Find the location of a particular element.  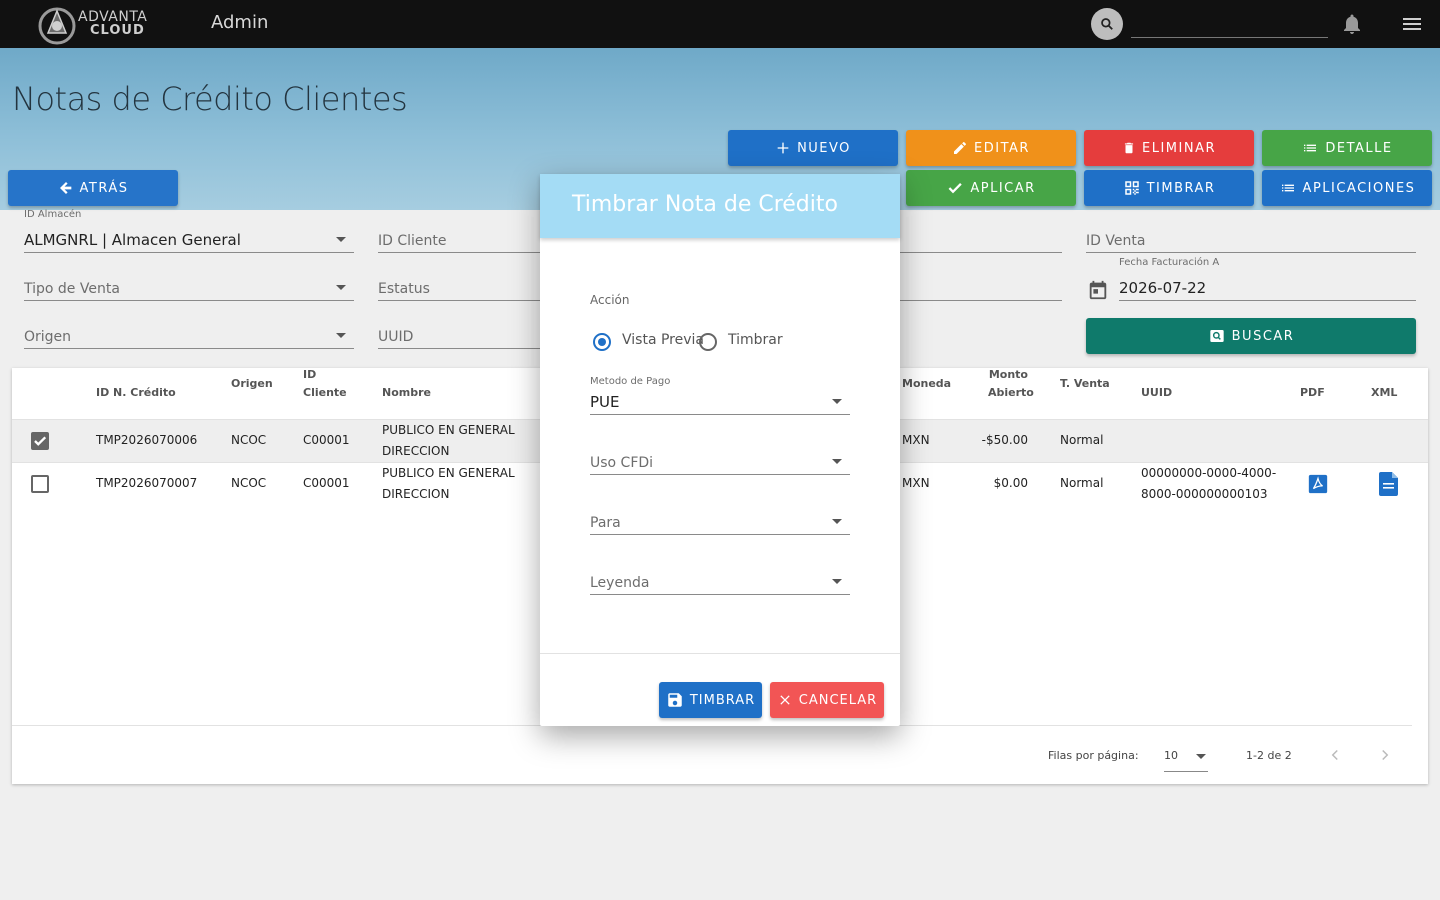

metodo-pago-label: Metodo de Pago is located at coordinates (630, 381).